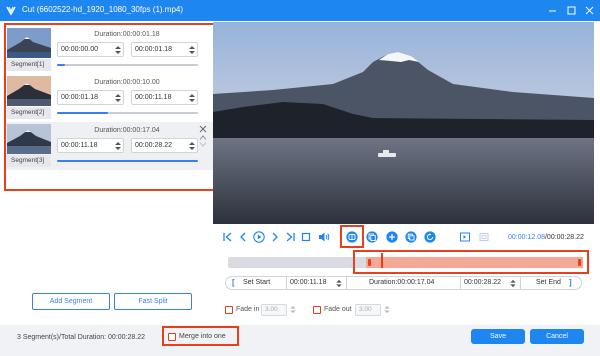  What do you see at coordinates (248, 309) in the screenshot?
I see `fade-in-label: Fade in` at bounding box center [248, 309].